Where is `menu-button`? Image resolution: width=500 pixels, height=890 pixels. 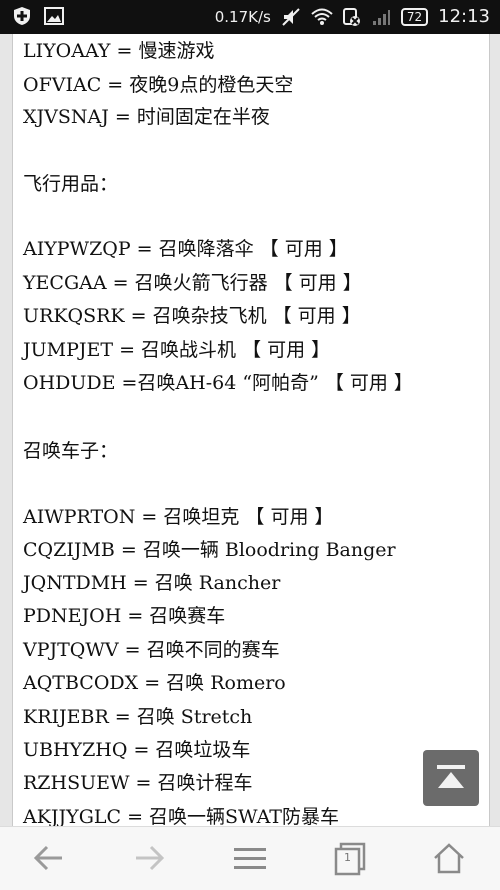 menu-button is located at coordinates (250, 859).